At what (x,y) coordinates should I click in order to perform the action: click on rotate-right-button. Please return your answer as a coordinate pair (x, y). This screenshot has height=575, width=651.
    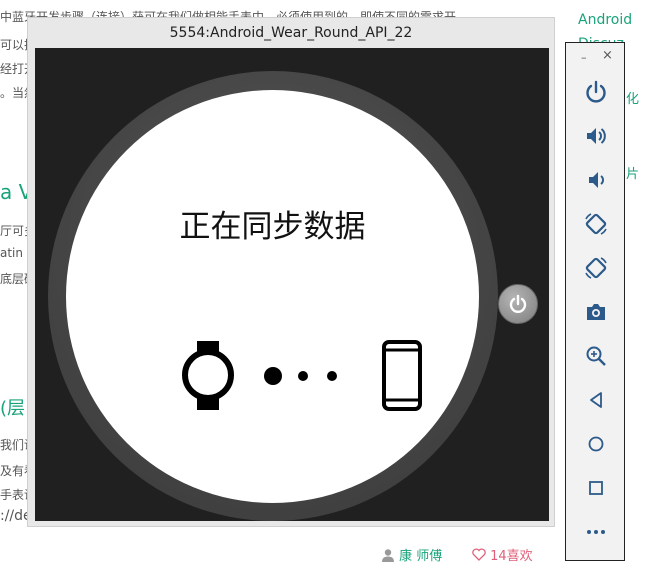
    Looking at the image, I should click on (596, 268).